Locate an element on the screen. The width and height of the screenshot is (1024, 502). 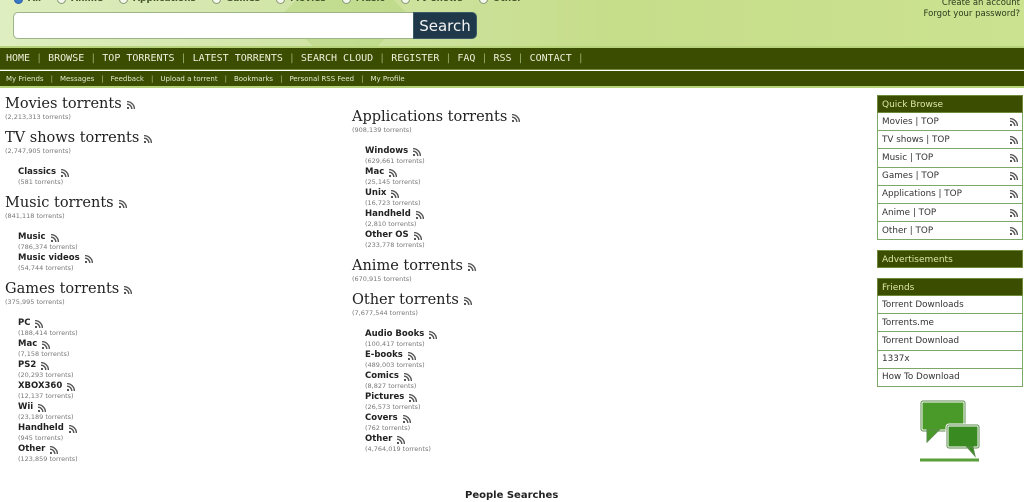
subnav-item-messages: Messages is located at coordinates (77, 79).